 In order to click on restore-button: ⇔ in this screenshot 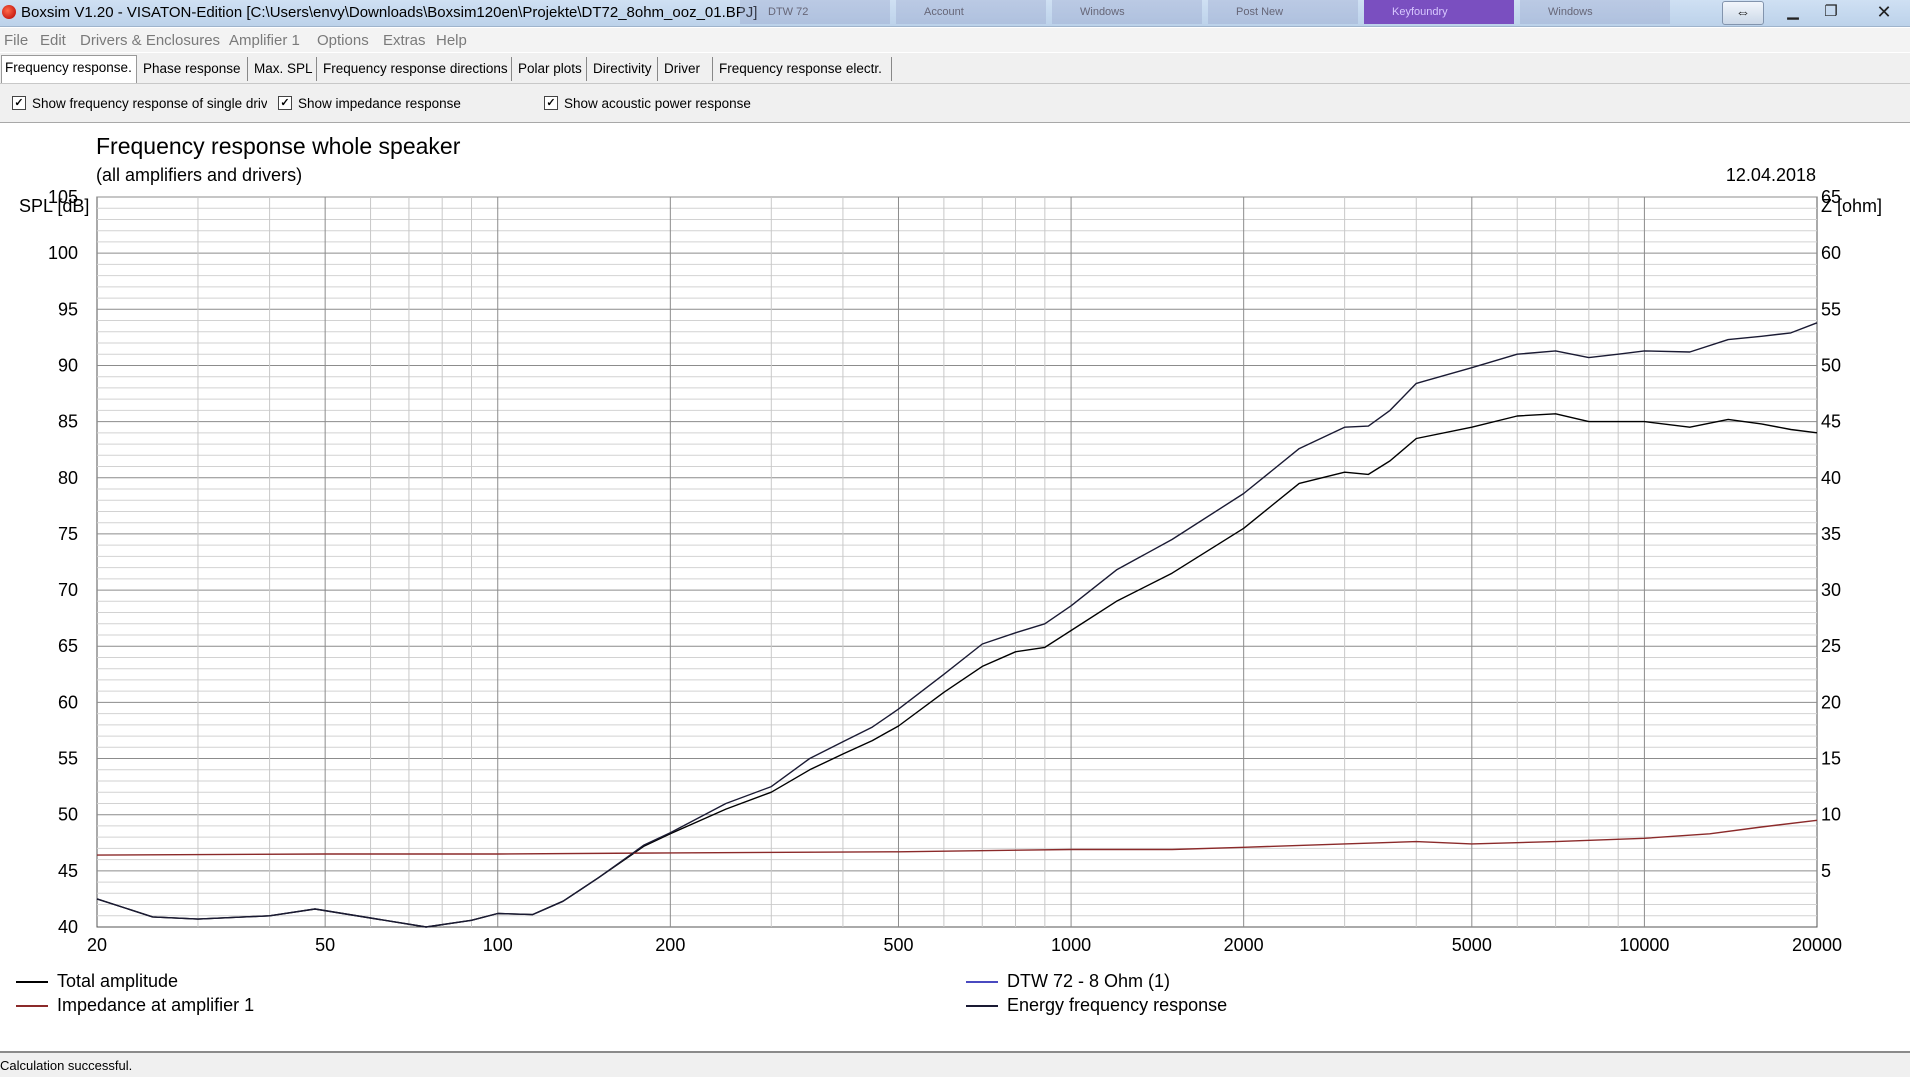, I will do `click(1743, 13)`.